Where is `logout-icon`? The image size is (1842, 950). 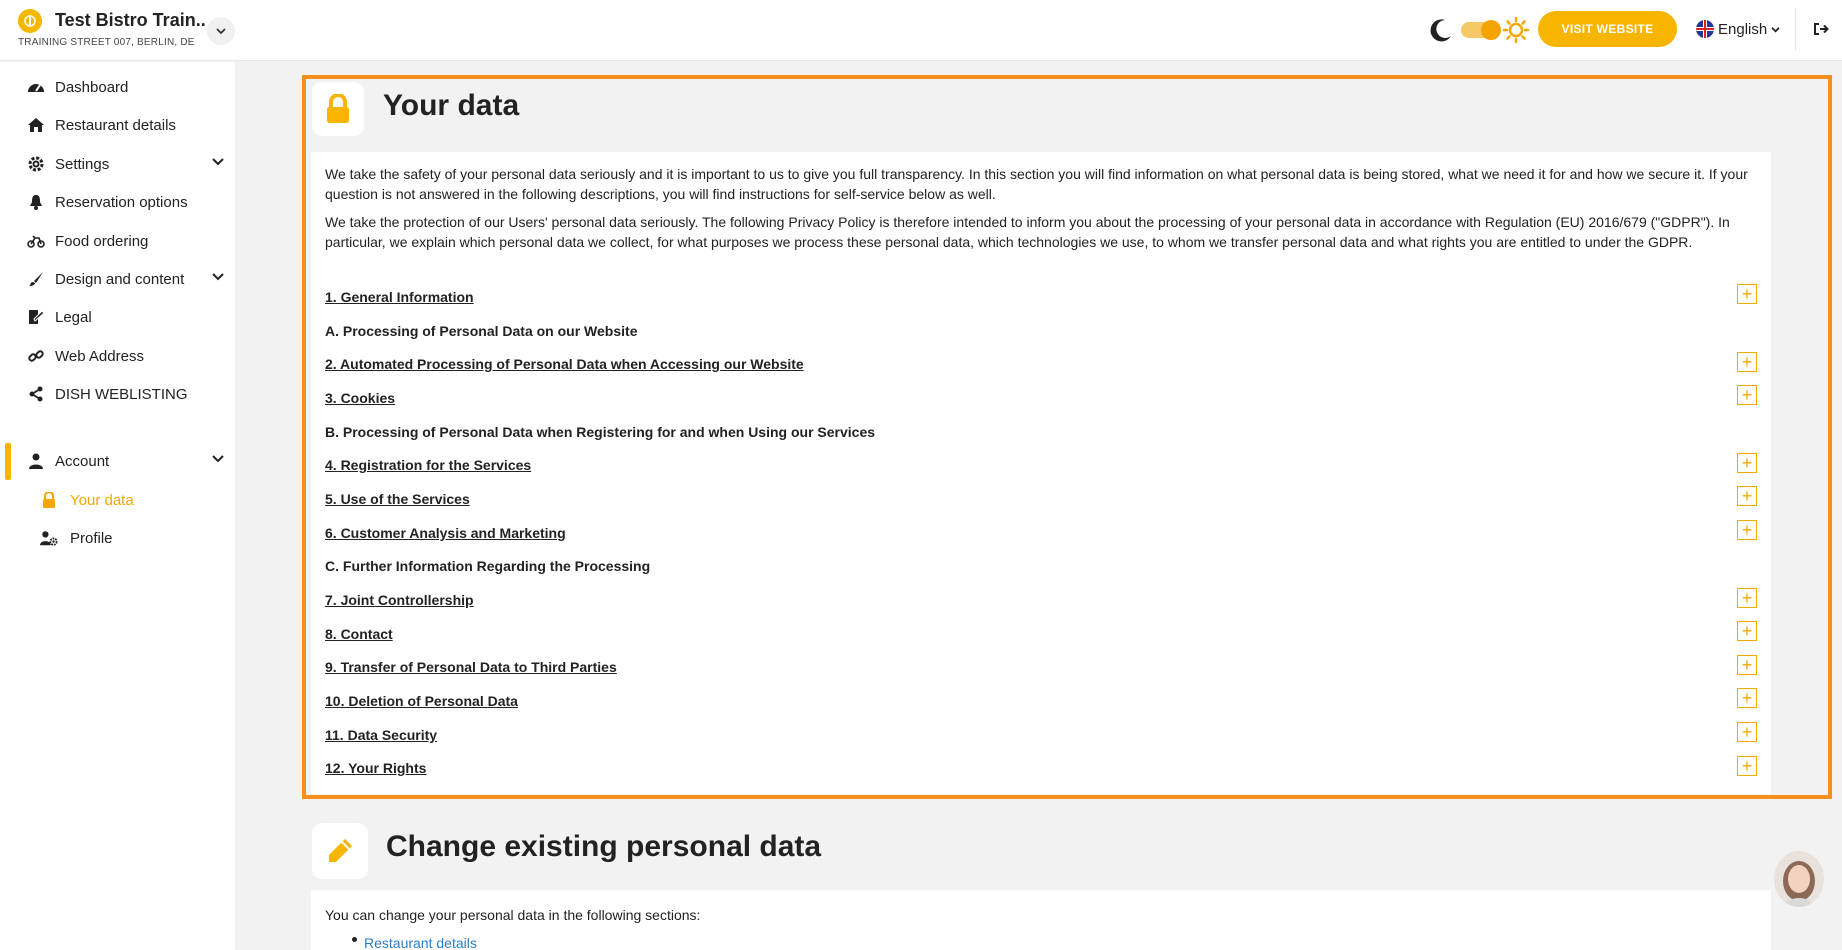
logout-icon is located at coordinates (1821, 29).